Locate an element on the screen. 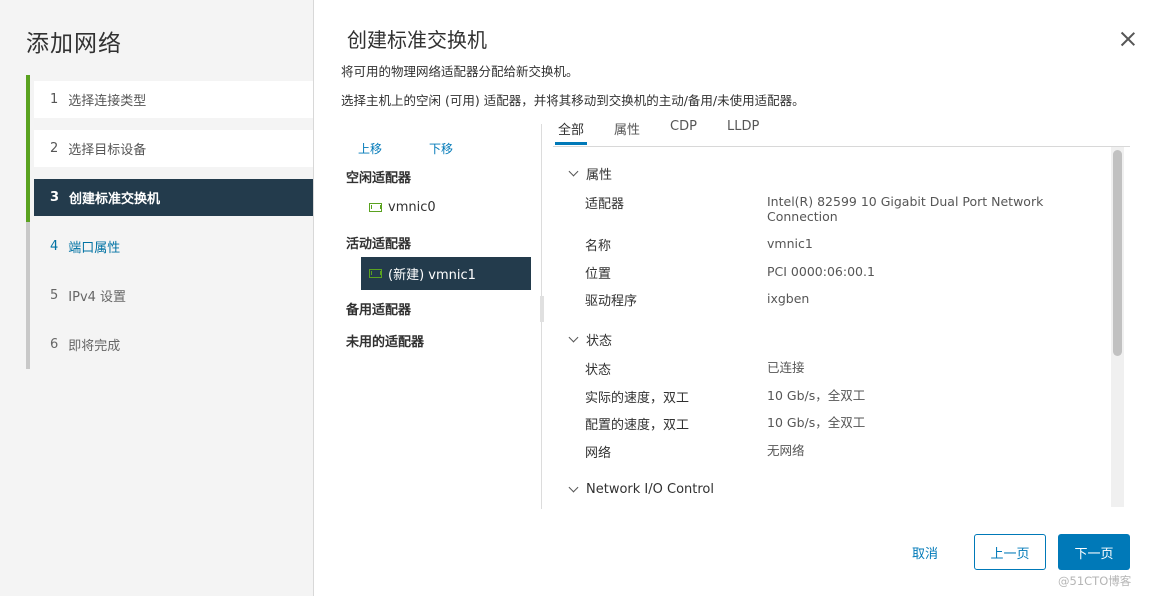 Image resolution: width=1156 pixels, height=596 pixels. step-label: 选择连接类型 is located at coordinates (107, 101).